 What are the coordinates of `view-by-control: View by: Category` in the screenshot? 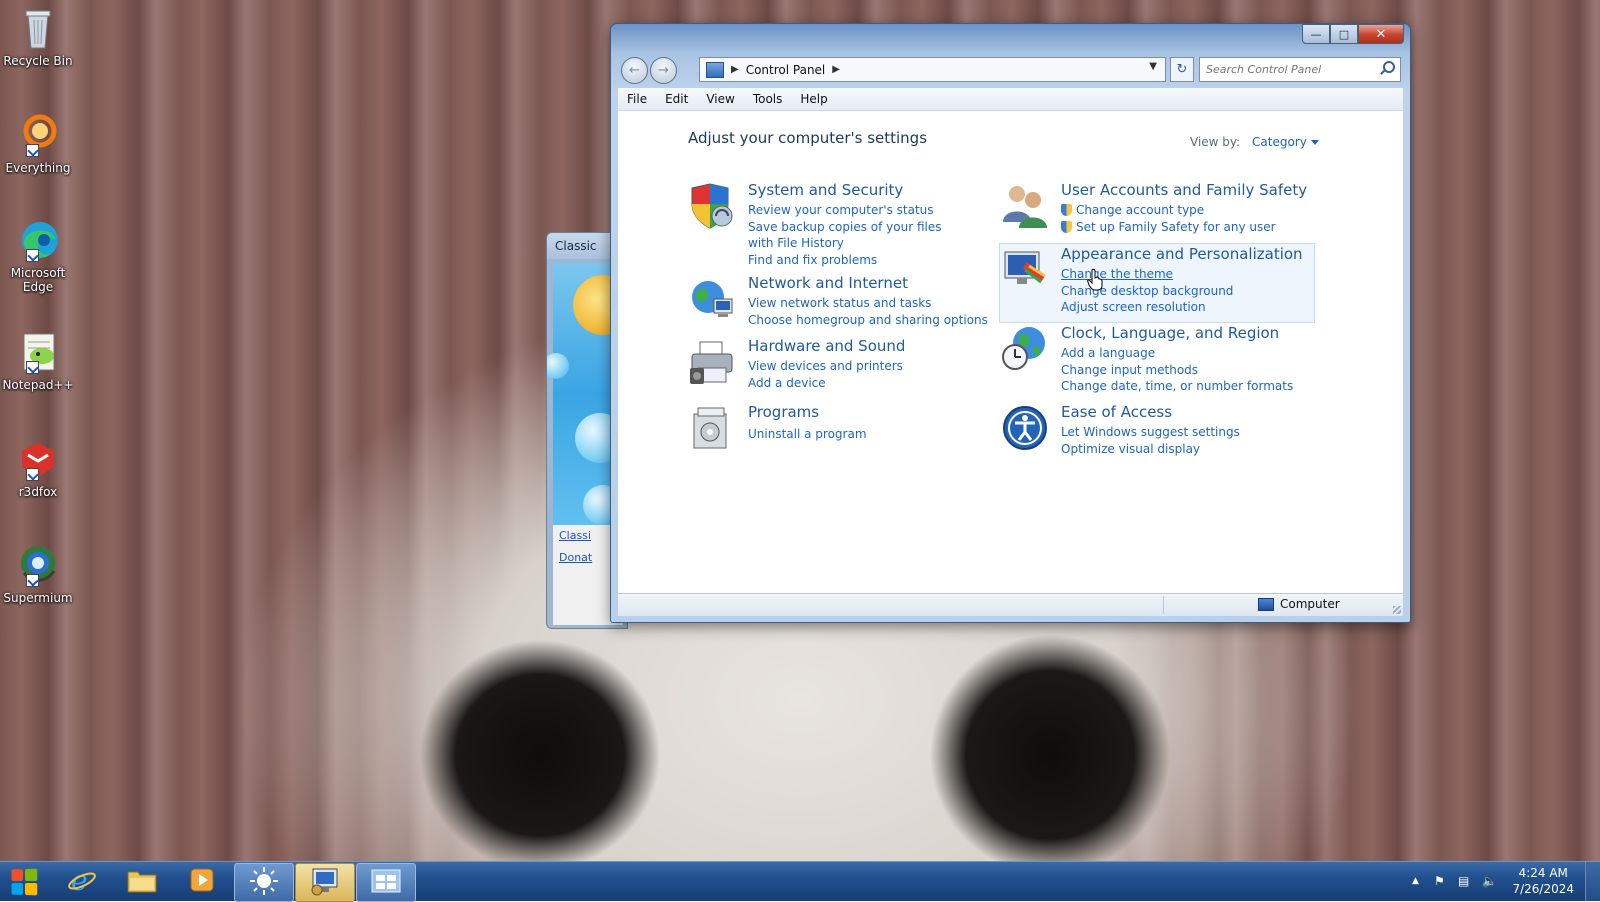 It's located at (1254, 142).